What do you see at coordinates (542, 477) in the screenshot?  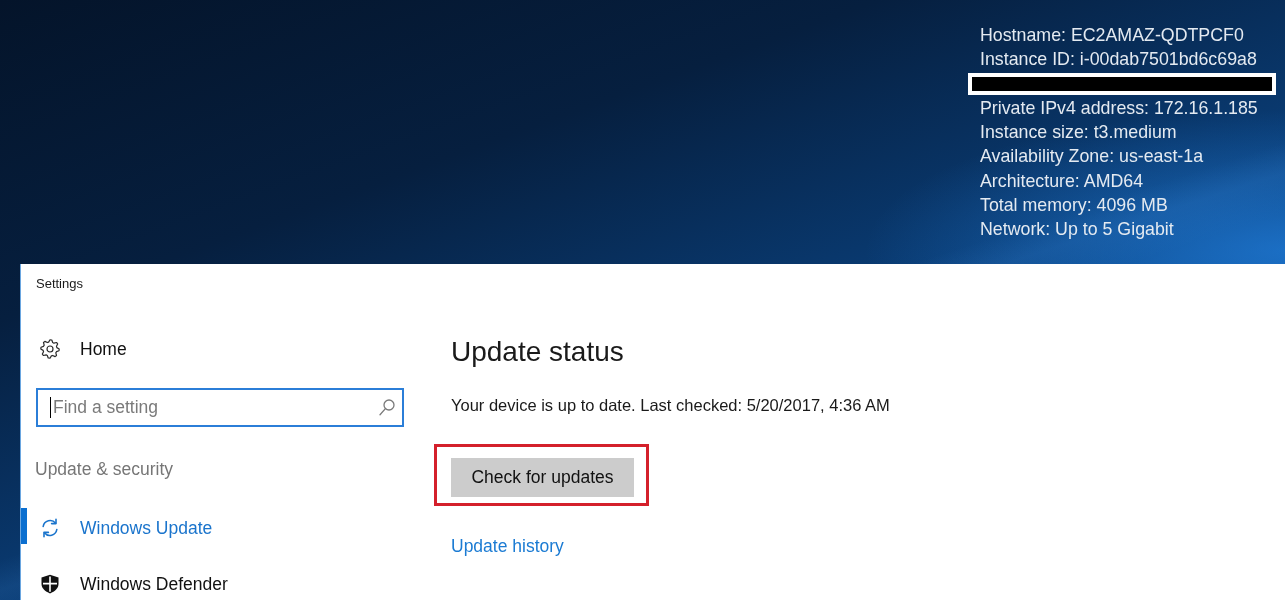 I see `check-for-updates-button: Check for updates` at bounding box center [542, 477].